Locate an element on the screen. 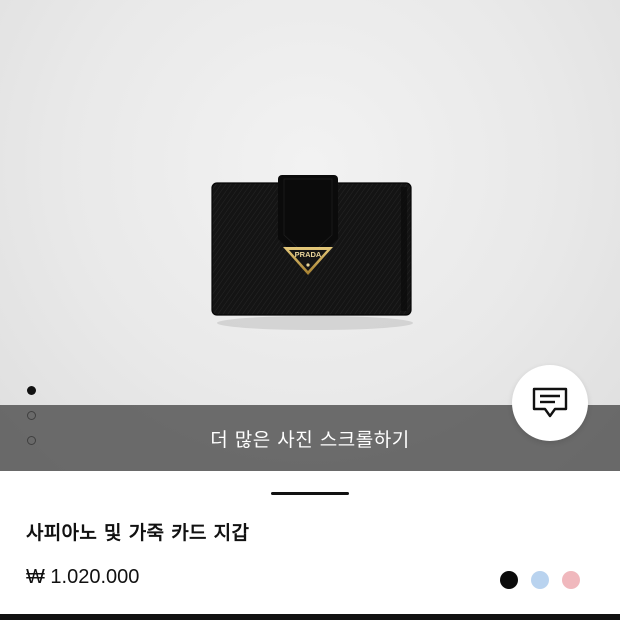  sheet-drag-handle is located at coordinates (310, 493).